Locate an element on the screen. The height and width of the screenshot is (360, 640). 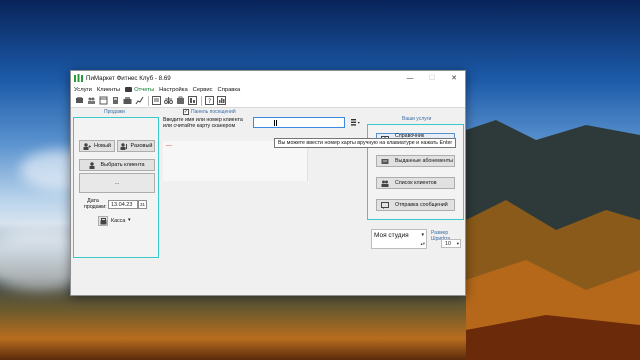
scales-icon is located at coordinates (156, 101).